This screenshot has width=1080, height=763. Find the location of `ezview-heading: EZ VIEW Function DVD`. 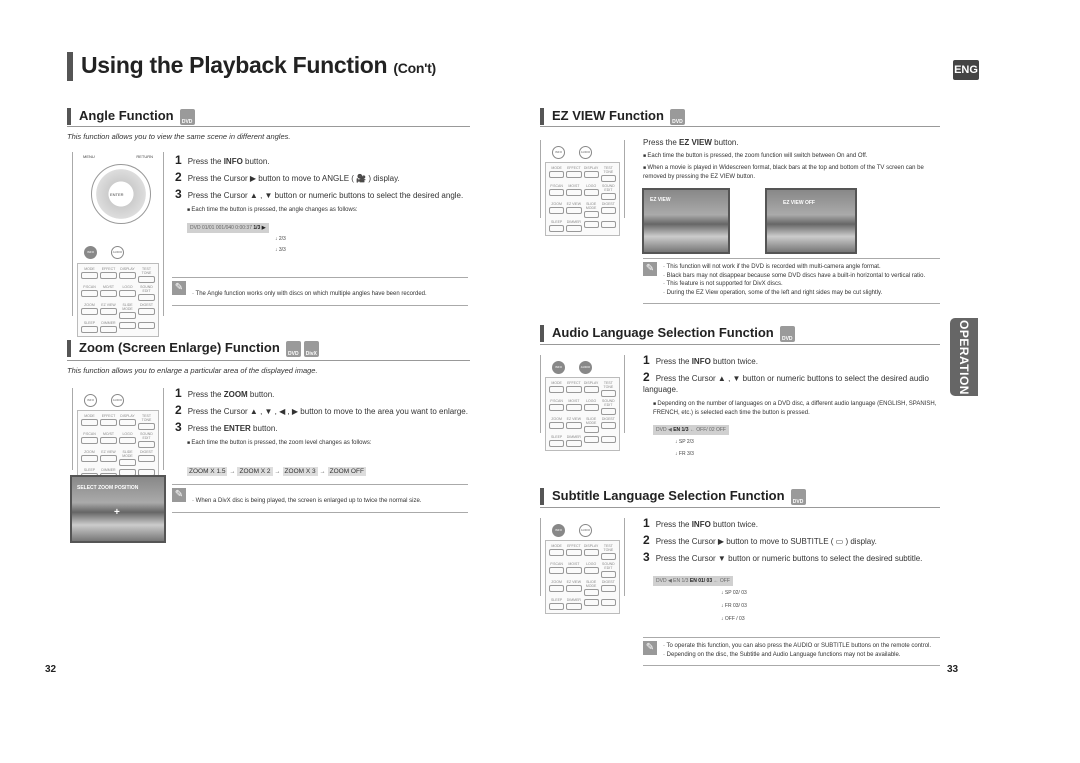

ezview-heading: EZ VIEW Function DVD is located at coordinates (612, 116).